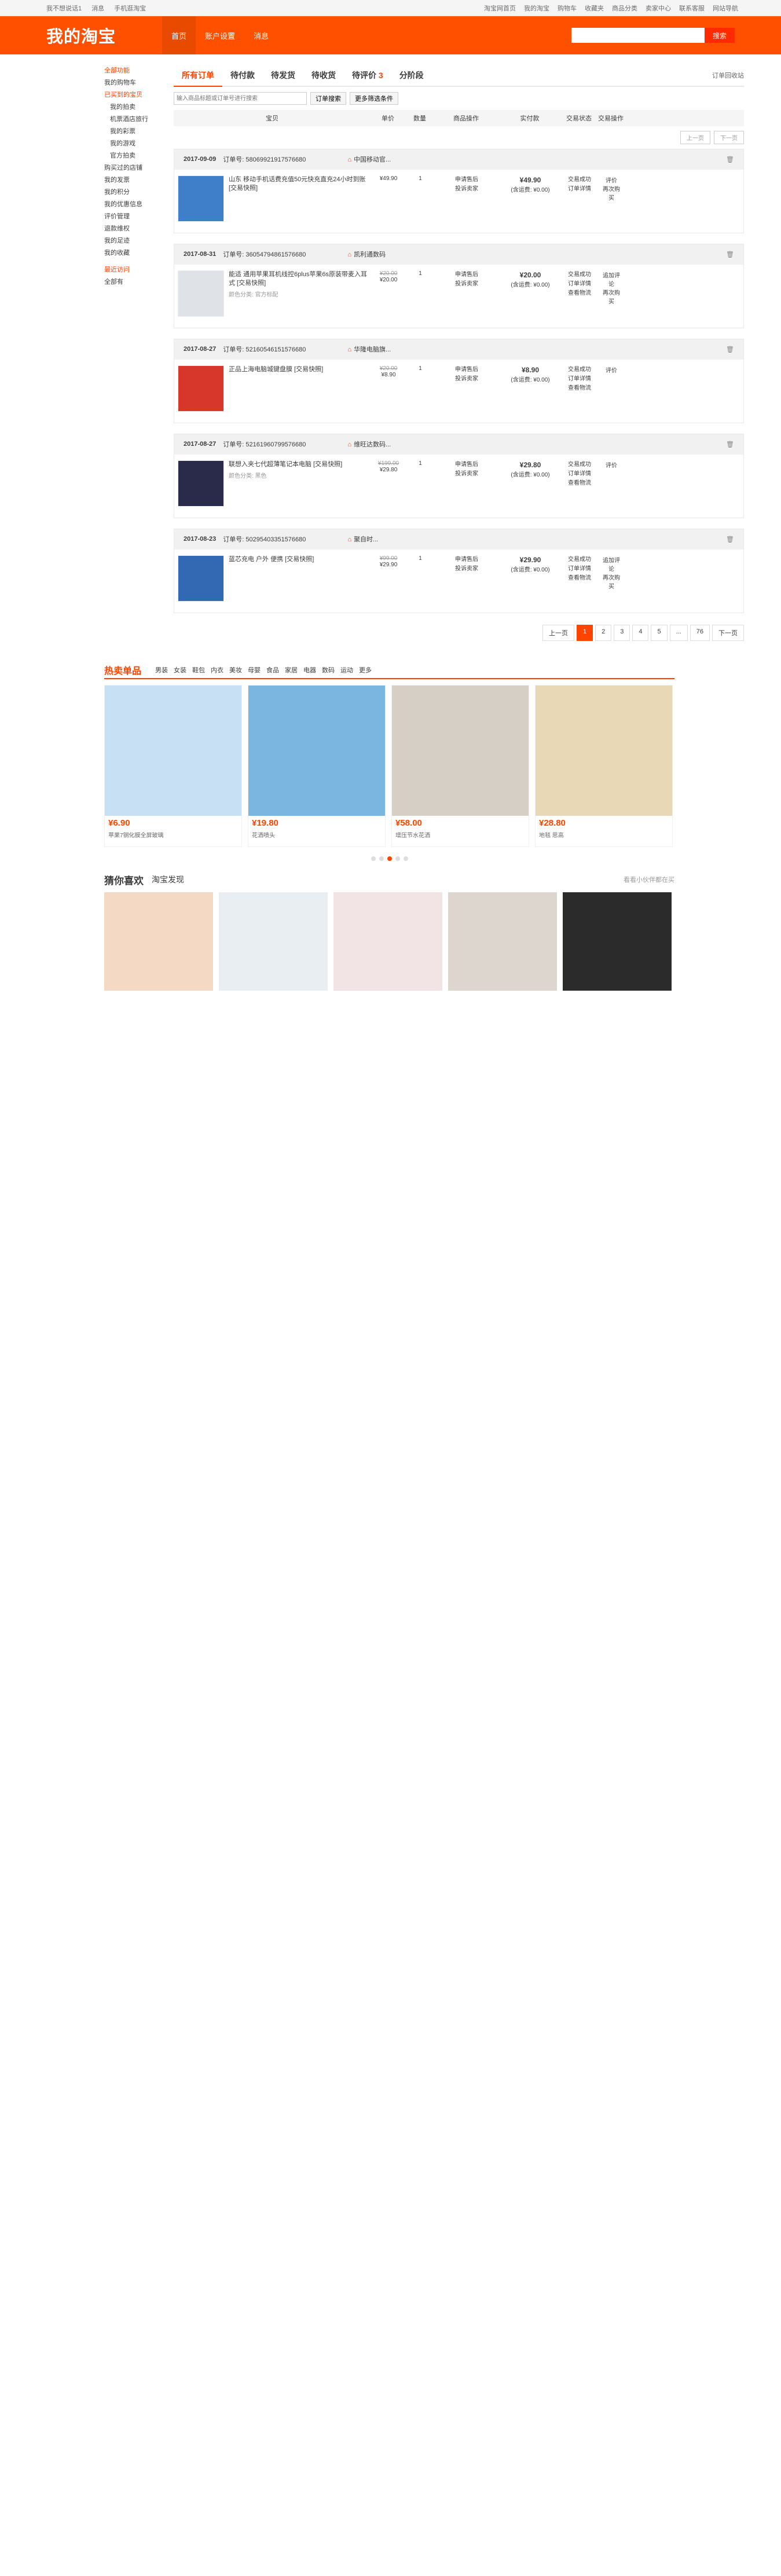 The width and height of the screenshot is (781, 2576). What do you see at coordinates (139, 156) in the screenshot?
I see `sidebar-item: 官方拍卖` at bounding box center [139, 156].